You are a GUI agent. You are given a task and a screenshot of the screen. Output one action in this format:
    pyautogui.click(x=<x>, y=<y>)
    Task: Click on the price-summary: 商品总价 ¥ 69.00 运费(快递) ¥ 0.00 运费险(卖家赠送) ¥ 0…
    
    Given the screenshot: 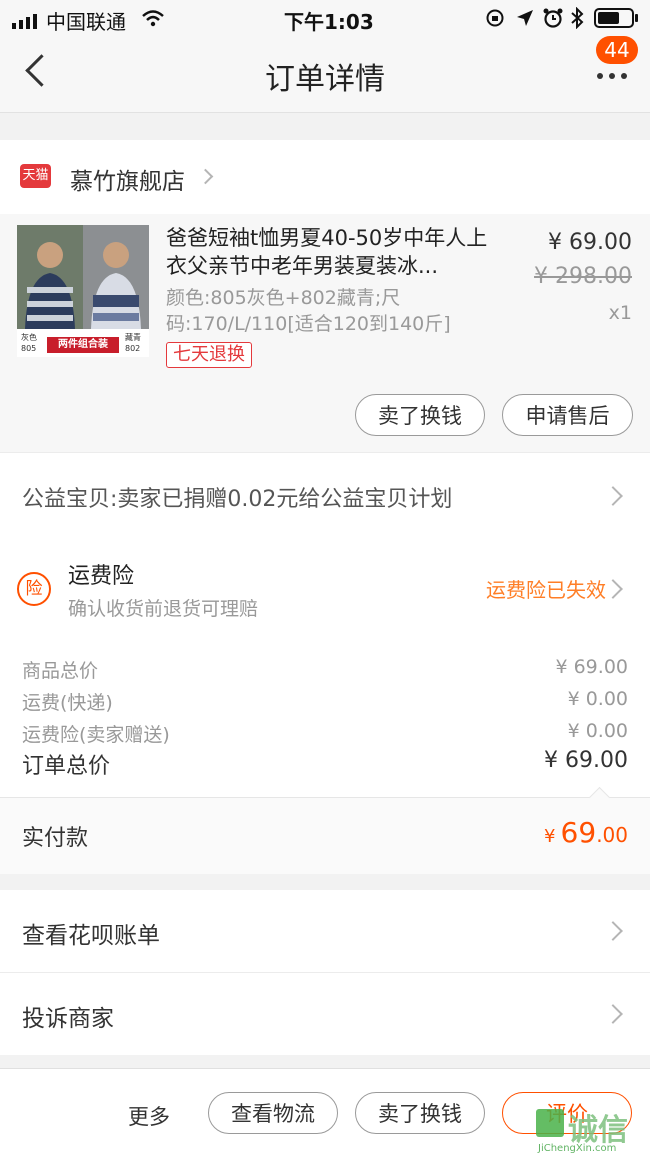 What is the action you would take?
    pyautogui.click(x=325, y=715)
    